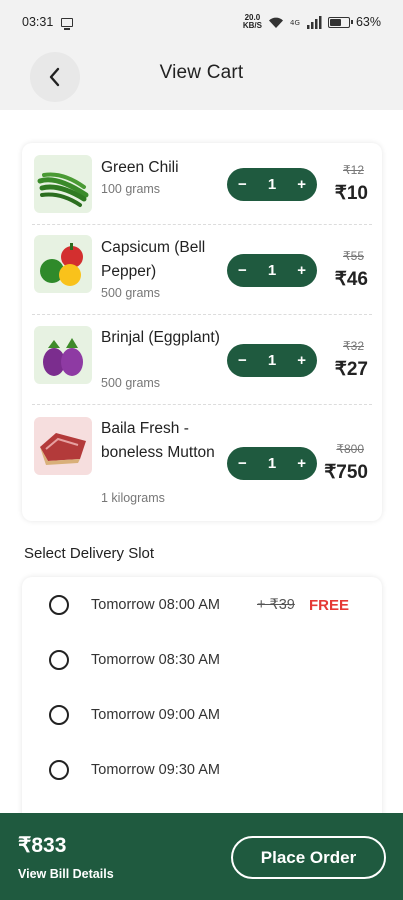 Image resolution: width=403 pixels, height=900 pixels. I want to click on discounted-price: ₹27, so click(351, 369).